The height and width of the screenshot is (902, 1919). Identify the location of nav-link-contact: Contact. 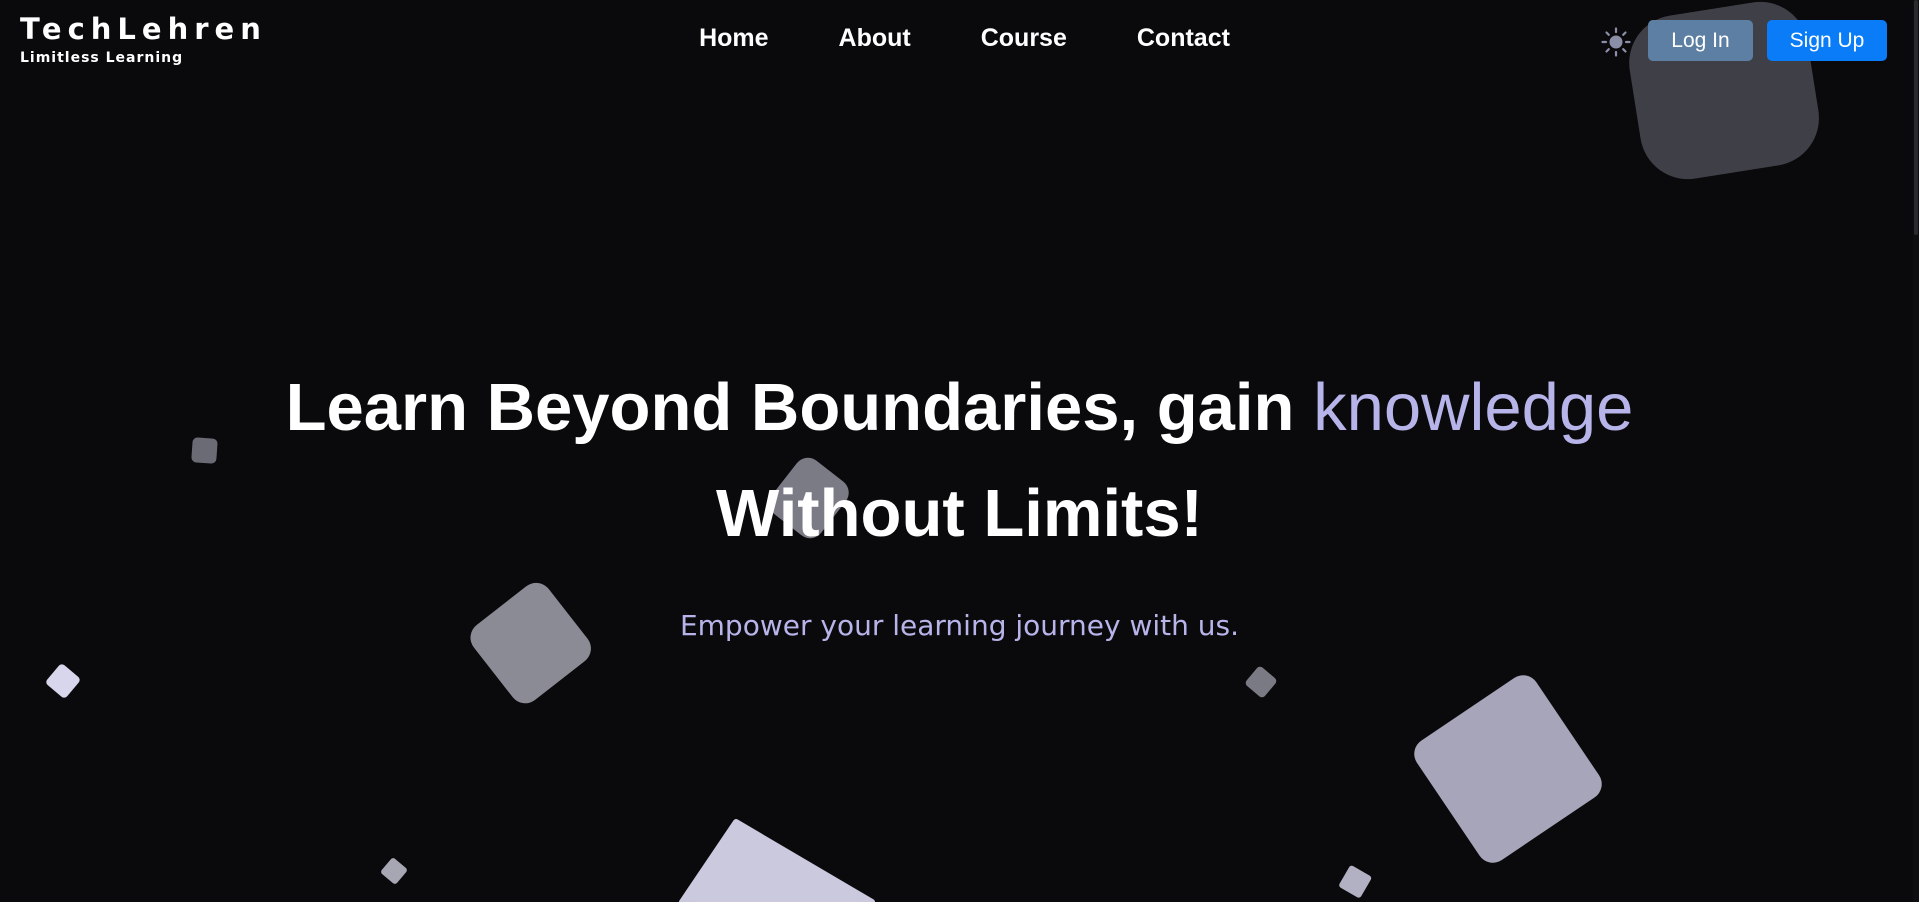
(1183, 38).